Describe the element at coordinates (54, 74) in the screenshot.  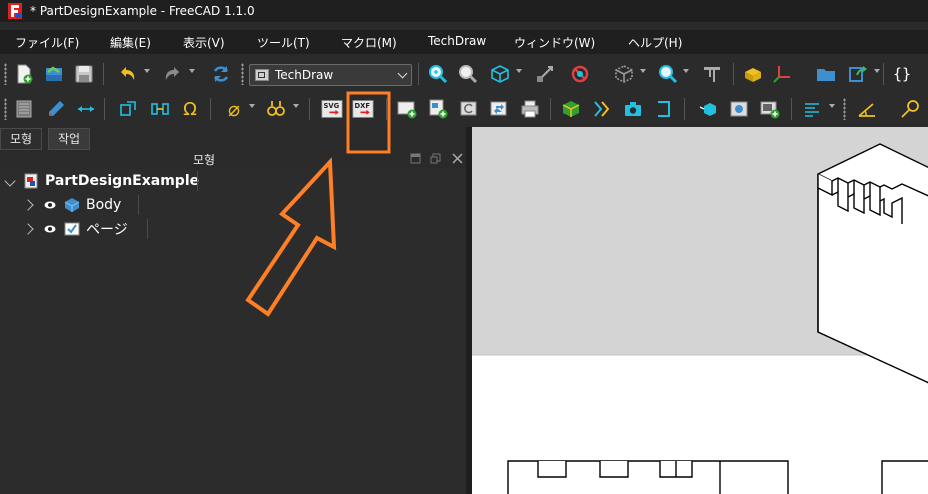
I see `open-document-button` at that location.